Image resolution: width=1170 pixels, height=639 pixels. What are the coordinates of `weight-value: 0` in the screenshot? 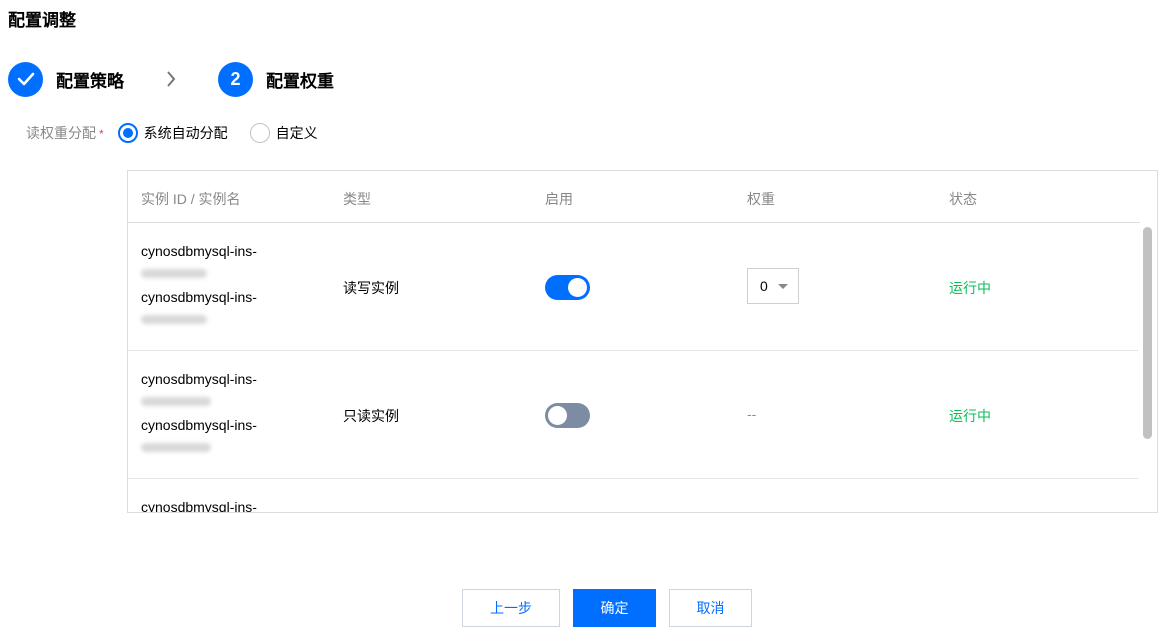 It's located at (764, 286).